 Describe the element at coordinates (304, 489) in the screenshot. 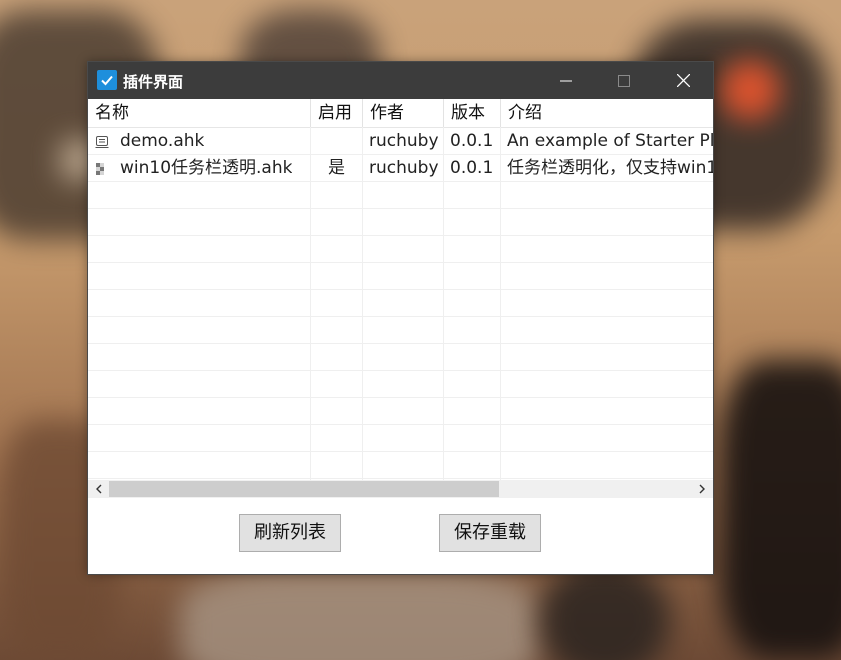

I see `scrollbar-thumb` at that location.